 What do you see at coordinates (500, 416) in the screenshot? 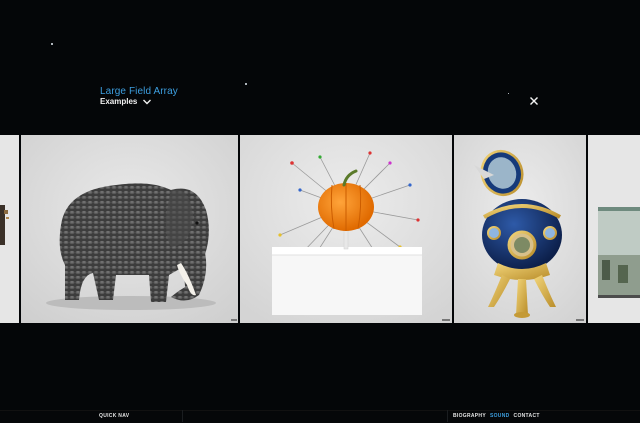
I see `nav-link-sound: SOUND` at bounding box center [500, 416].